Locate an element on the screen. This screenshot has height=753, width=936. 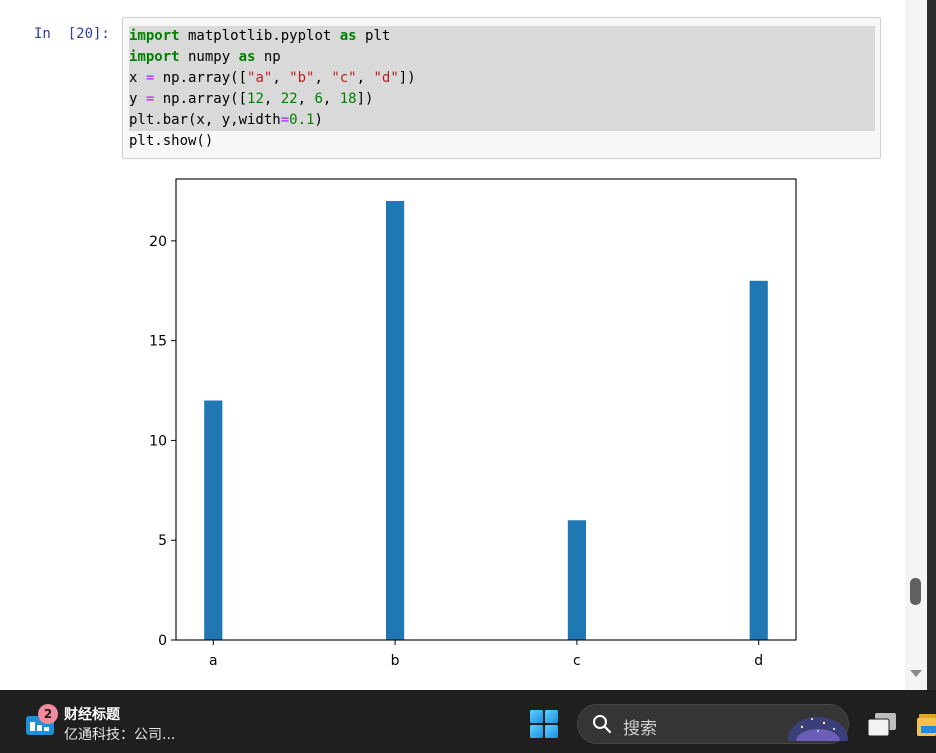
code-token: "d" is located at coordinates (386, 78).